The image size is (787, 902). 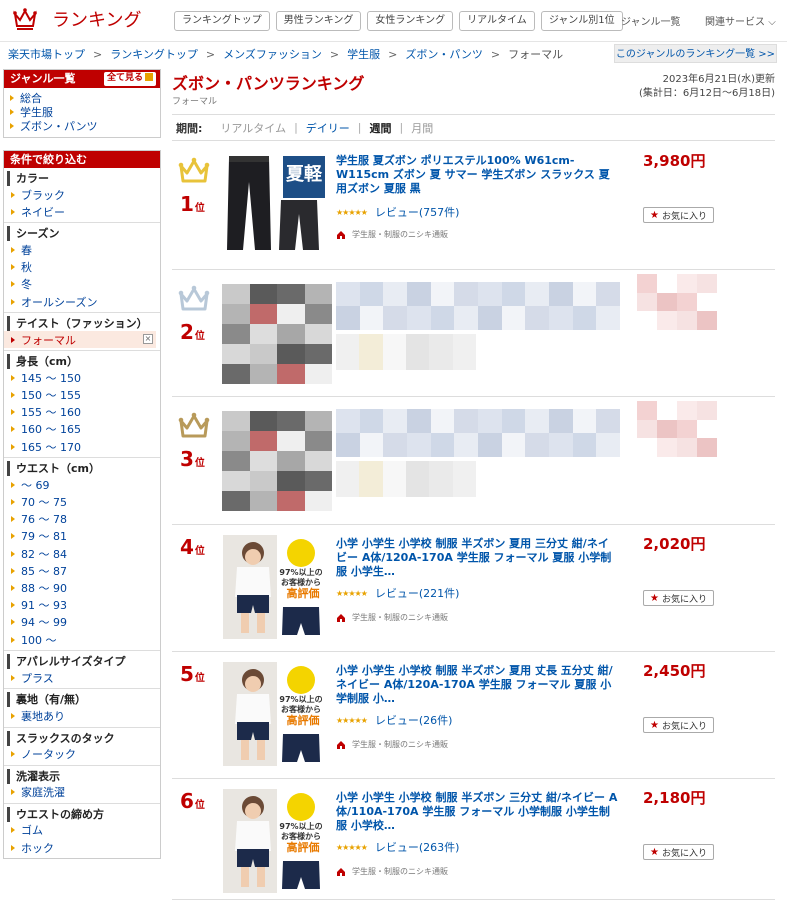 I want to click on product-image: 夏軽, so click(x=275, y=204).